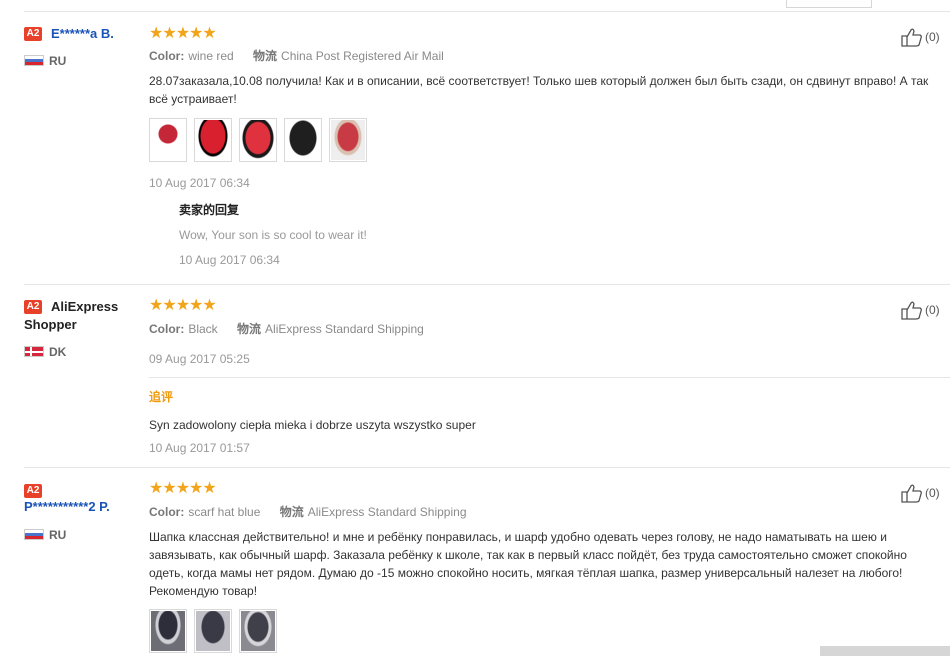 Image resolution: width=950 pixels, height=656 pixels. I want to click on review-date: 10 Aug 2017 06:34, so click(199, 183).